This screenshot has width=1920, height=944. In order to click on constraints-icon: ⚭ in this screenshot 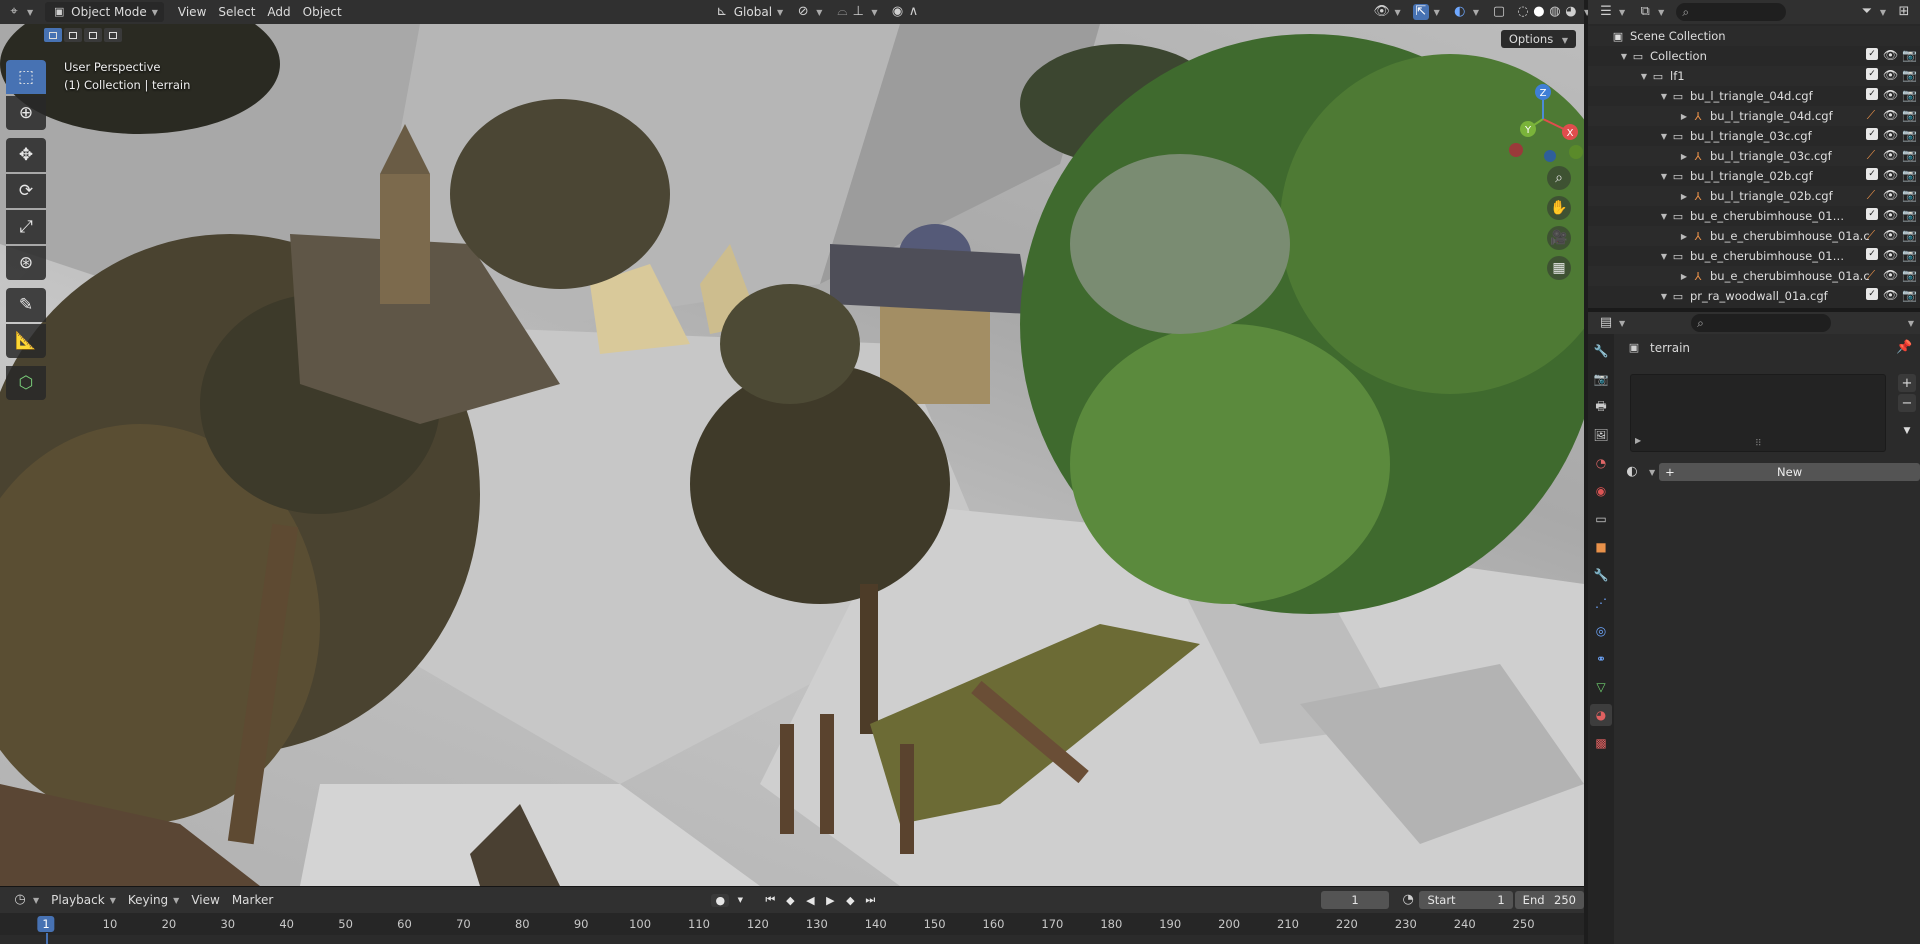, I will do `click(1601, 659)`.